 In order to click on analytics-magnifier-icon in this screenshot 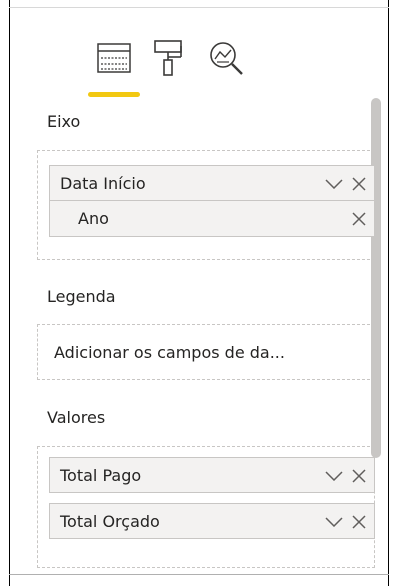, I will do `click(226, 58)`.